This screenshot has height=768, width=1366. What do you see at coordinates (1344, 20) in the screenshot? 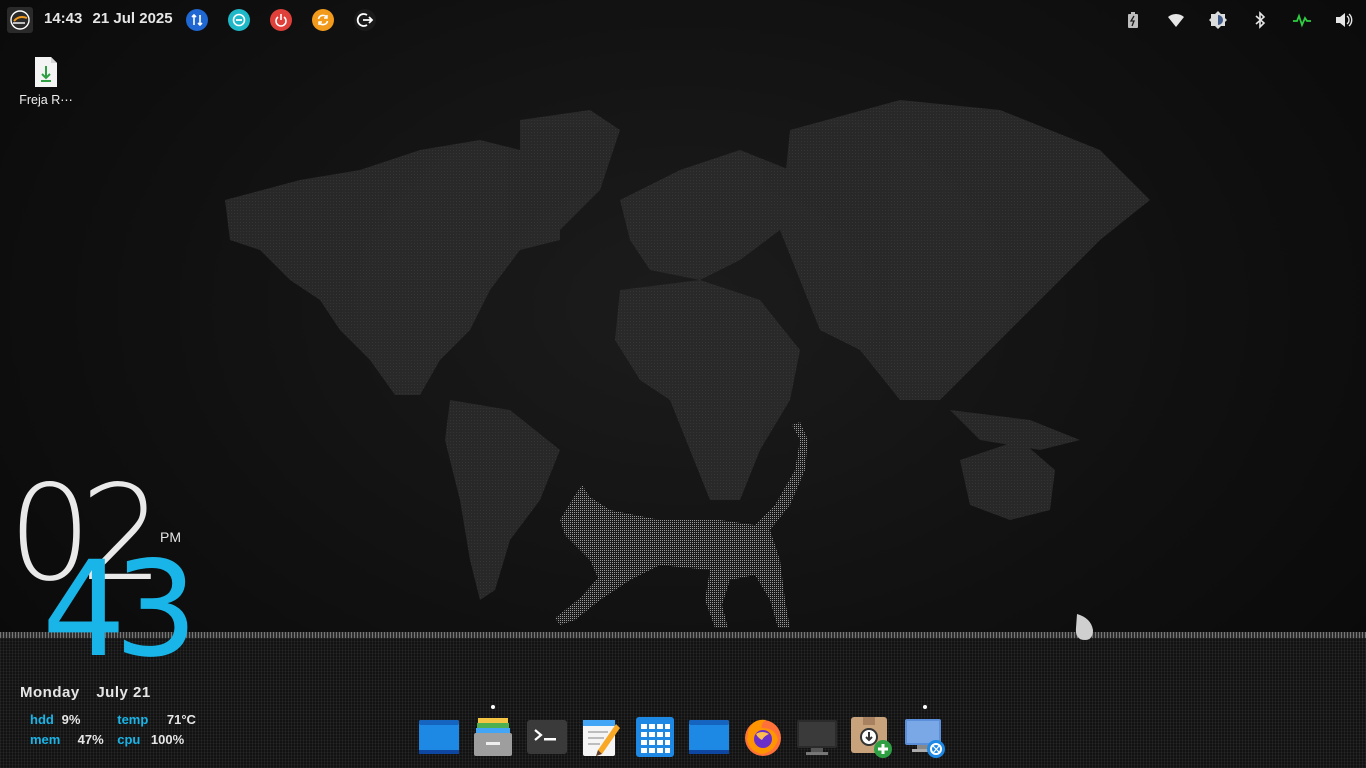
I see `volume-icon` at bounding box center [1344, 20].